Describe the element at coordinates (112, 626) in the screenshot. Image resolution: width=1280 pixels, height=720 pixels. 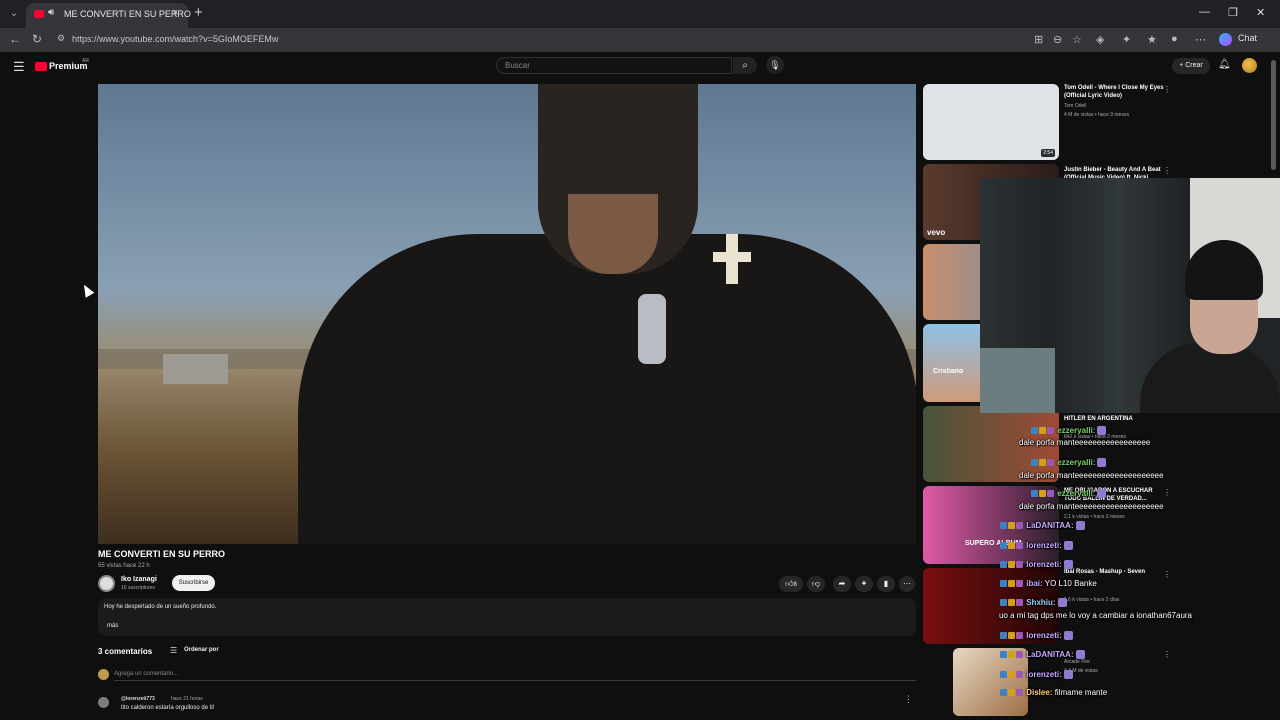
I see `description-more-link: más` at that location.